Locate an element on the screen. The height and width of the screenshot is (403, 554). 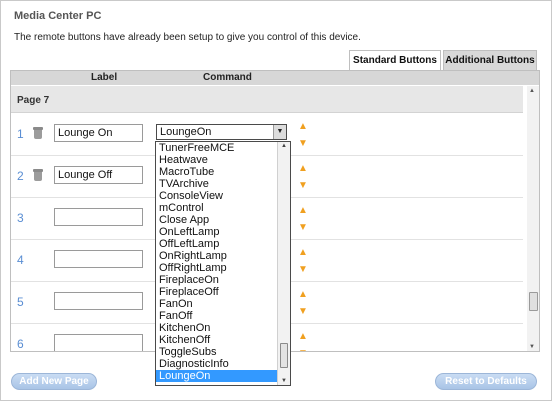
dropdown-option: OffLeftLamp is located at coordinates (223, 244).